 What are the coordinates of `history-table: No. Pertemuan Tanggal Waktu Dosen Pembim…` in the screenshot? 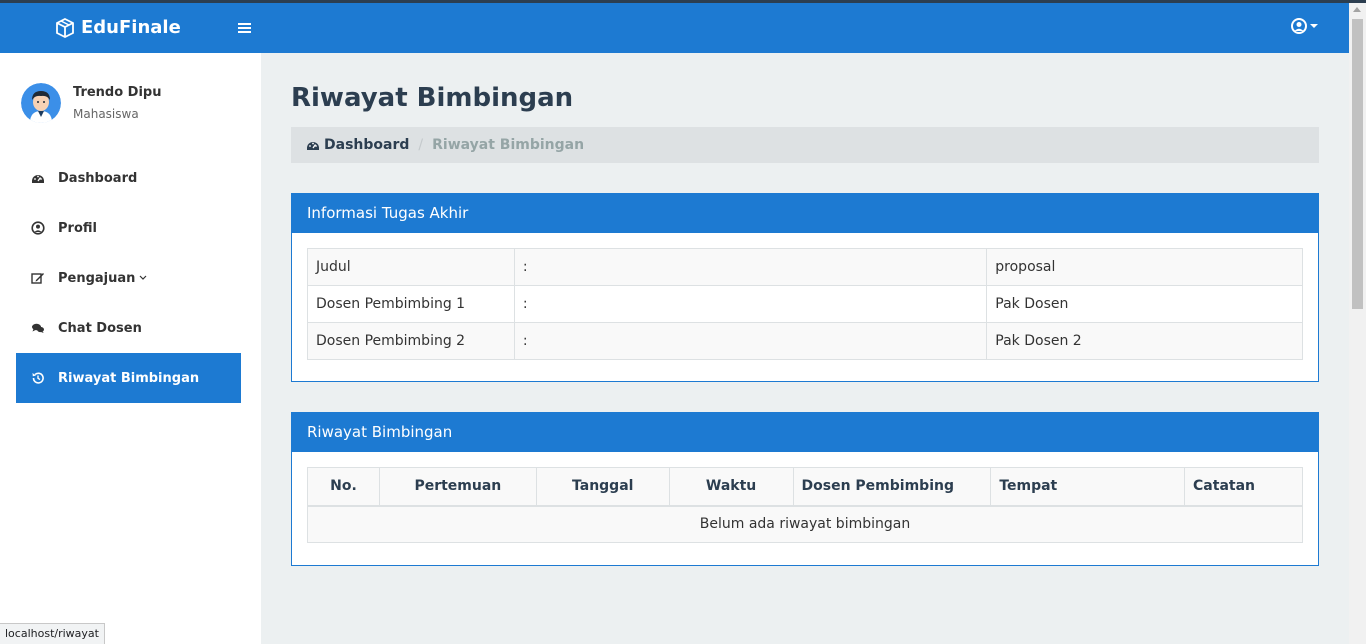 It's located at (805, 505).